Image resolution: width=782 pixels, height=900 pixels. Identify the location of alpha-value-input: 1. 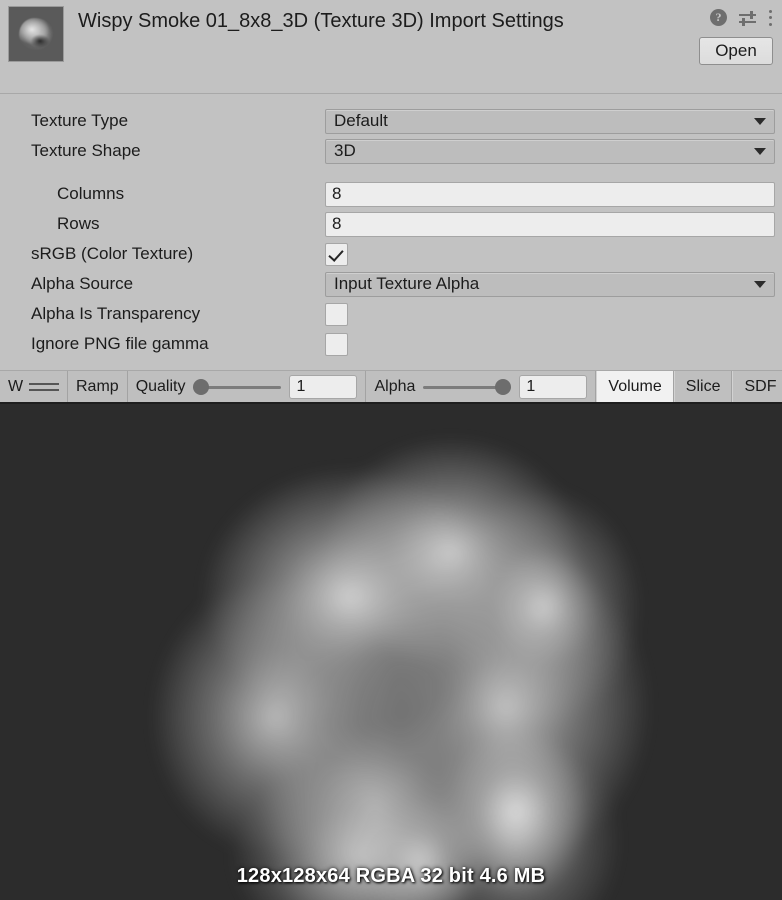
(553, 386).